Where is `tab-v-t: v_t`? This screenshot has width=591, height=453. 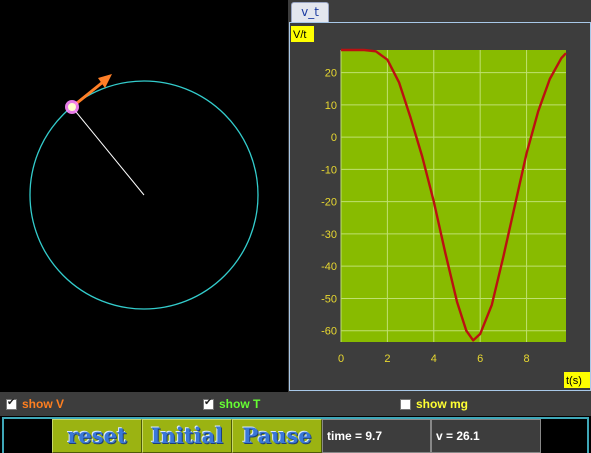 tab-v-t: v_t is located at coordinates (310, 12).